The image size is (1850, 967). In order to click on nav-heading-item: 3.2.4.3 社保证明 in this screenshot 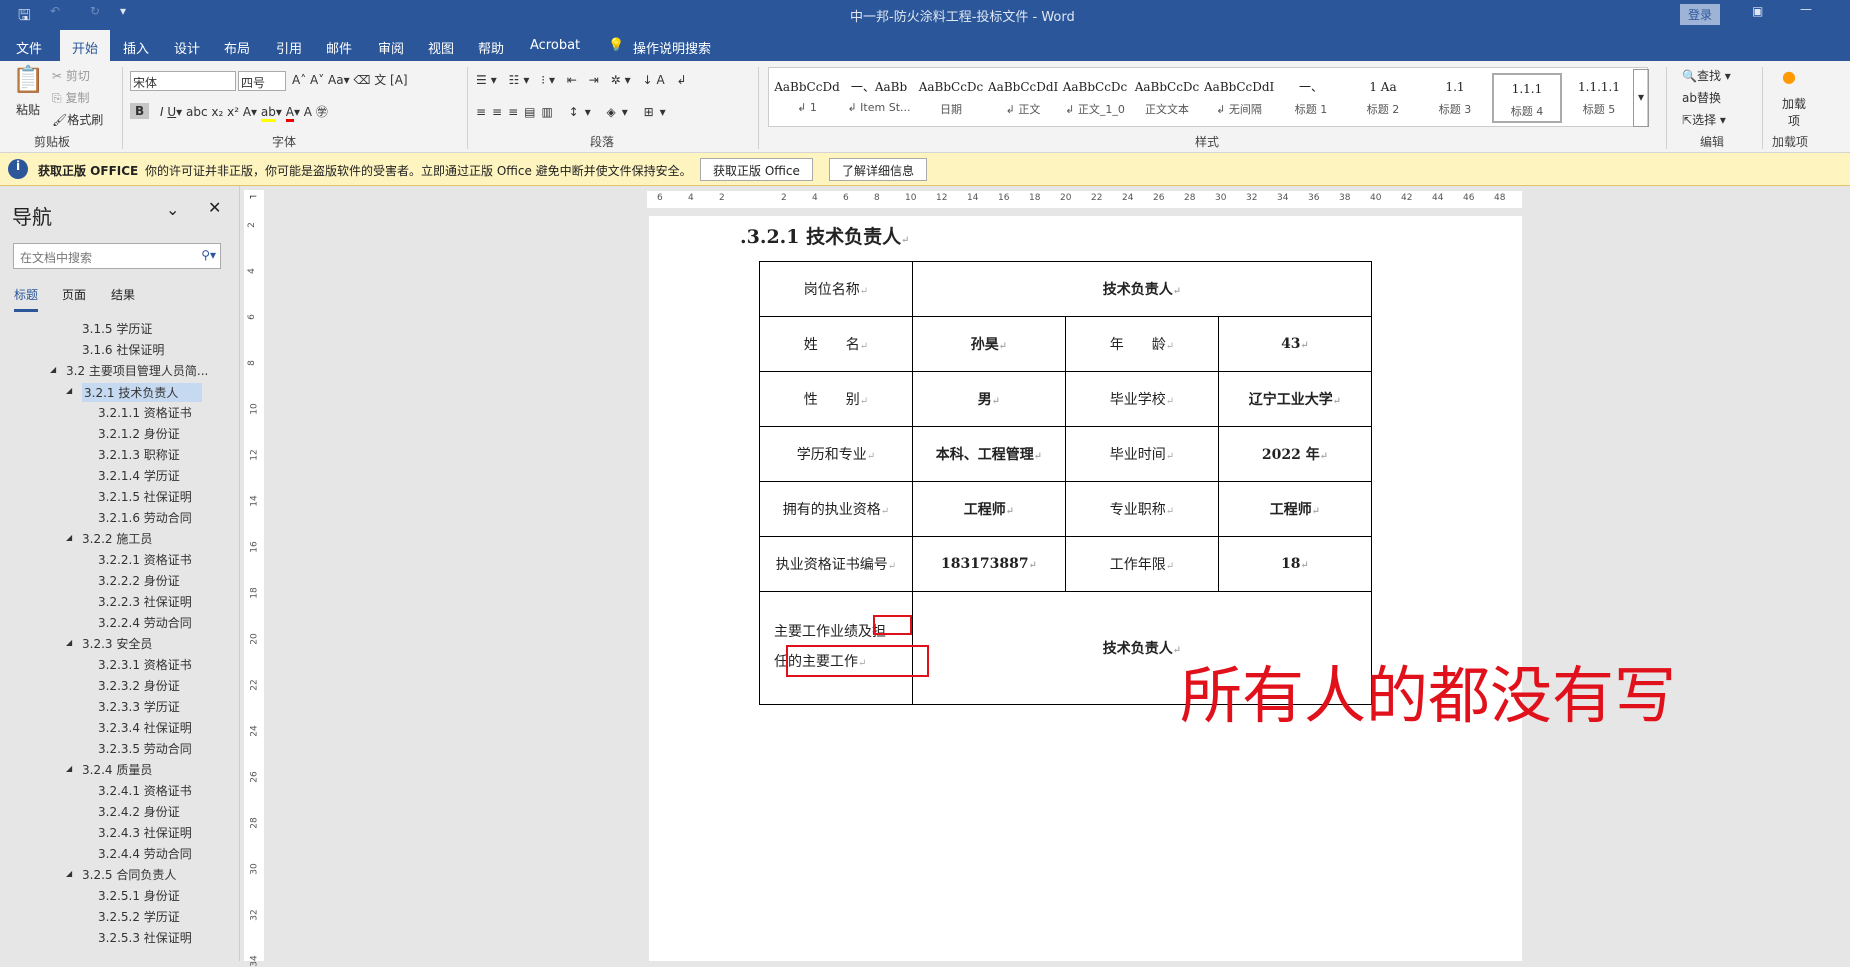, I will do `click(145, 832)`.